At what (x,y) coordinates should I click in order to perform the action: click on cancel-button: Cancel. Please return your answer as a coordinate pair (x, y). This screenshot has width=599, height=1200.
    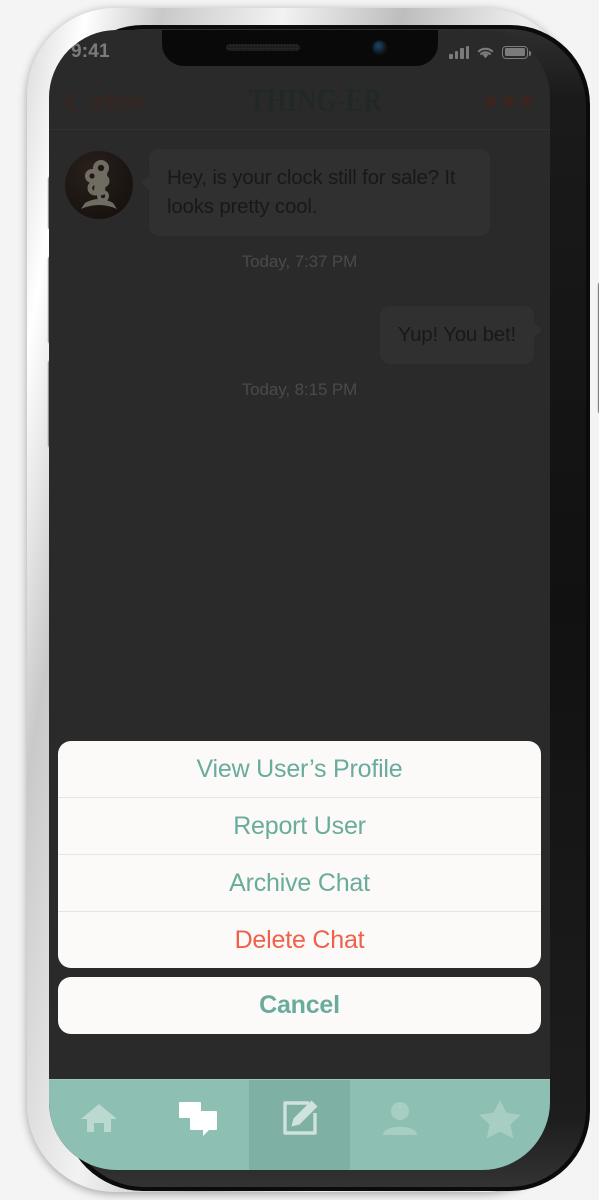
    Looking at the image, I should click on (299, 1005).